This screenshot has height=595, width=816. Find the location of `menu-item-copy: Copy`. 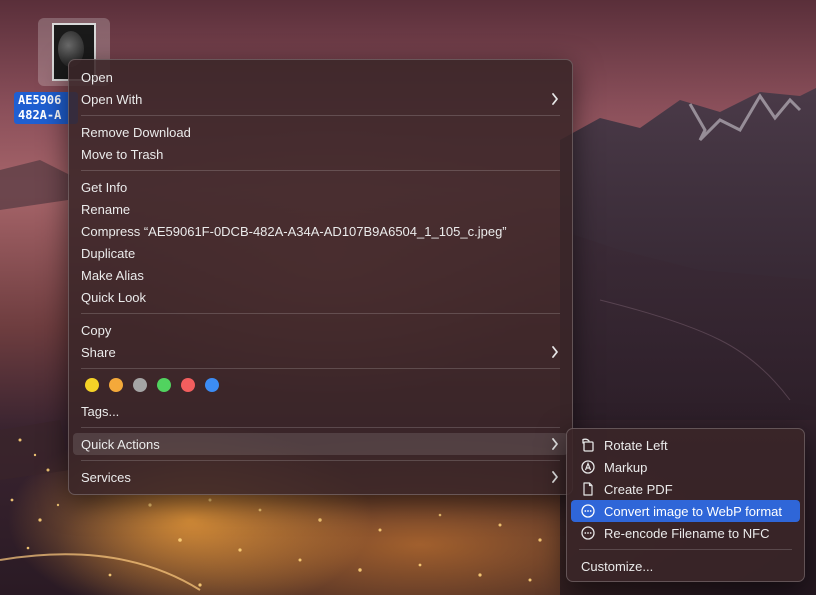

menu-item-copy: Copy is located at coordinates (320, 330).